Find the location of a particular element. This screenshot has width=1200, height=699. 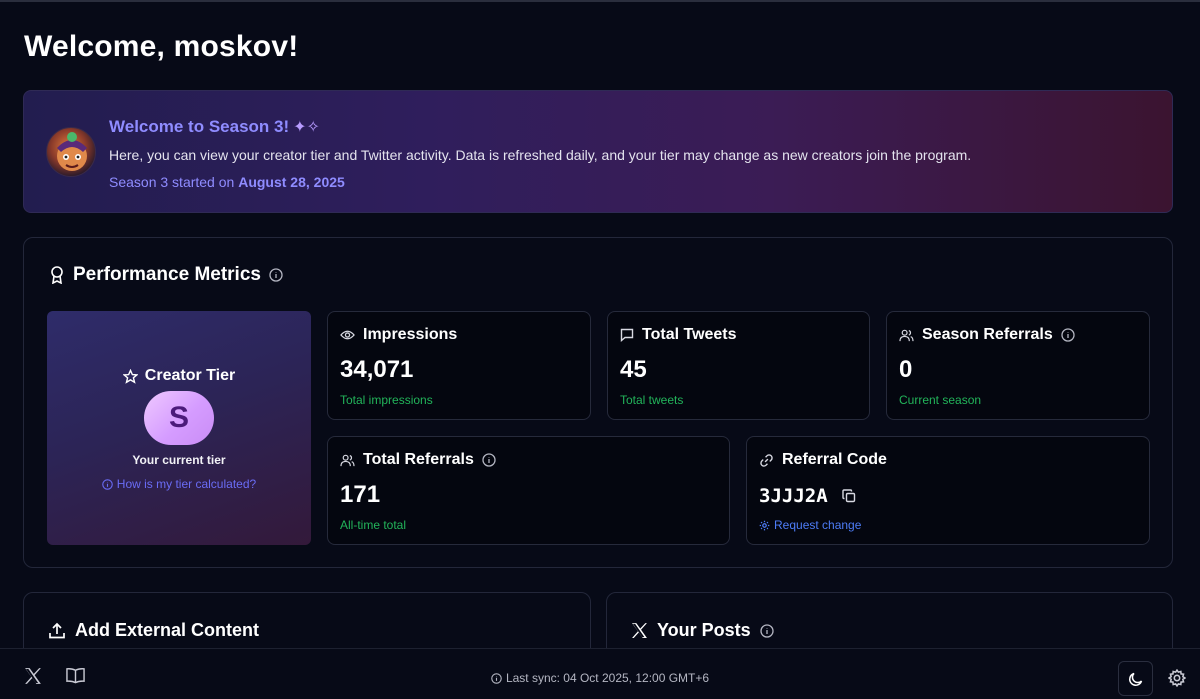

impressions-card: Impressions 34,071 Total impressions is located at coordinates (459, 365).